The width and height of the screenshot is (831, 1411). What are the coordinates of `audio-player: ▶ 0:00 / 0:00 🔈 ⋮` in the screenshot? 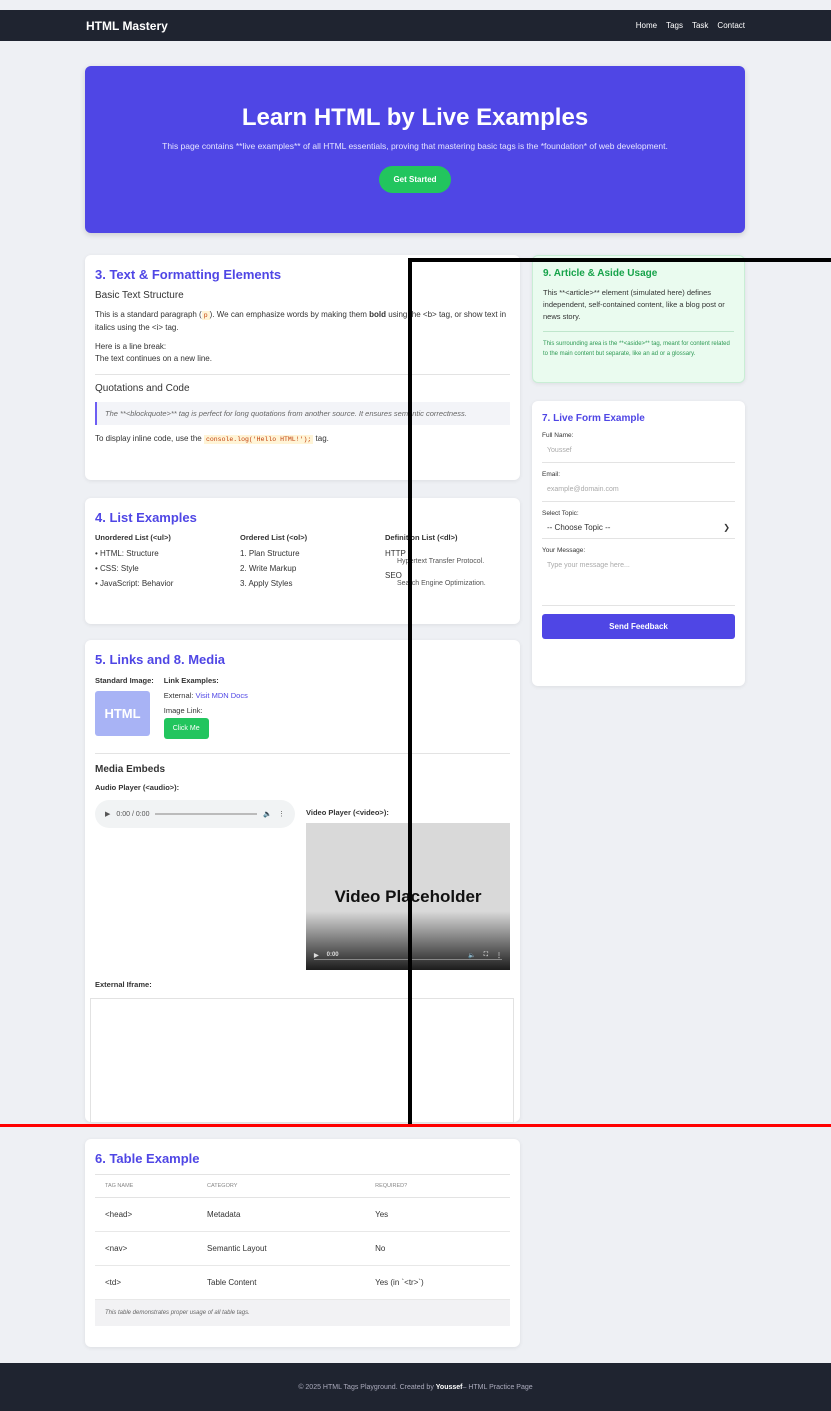 It's located at (195, 814).